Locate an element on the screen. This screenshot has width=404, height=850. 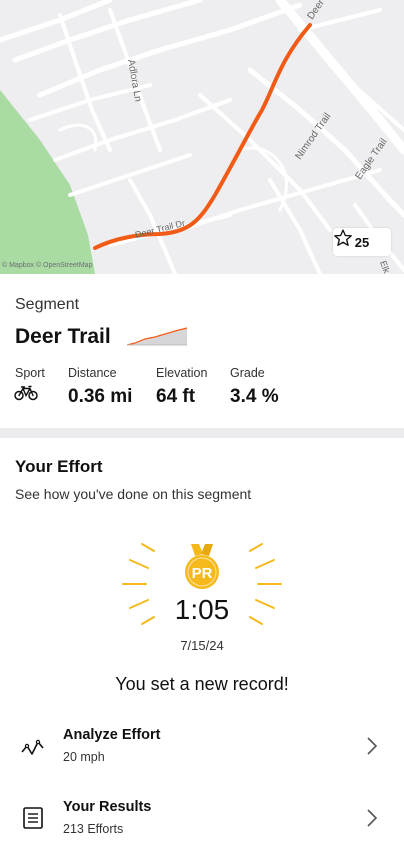
star-icon is located at coordinates (343, 237).